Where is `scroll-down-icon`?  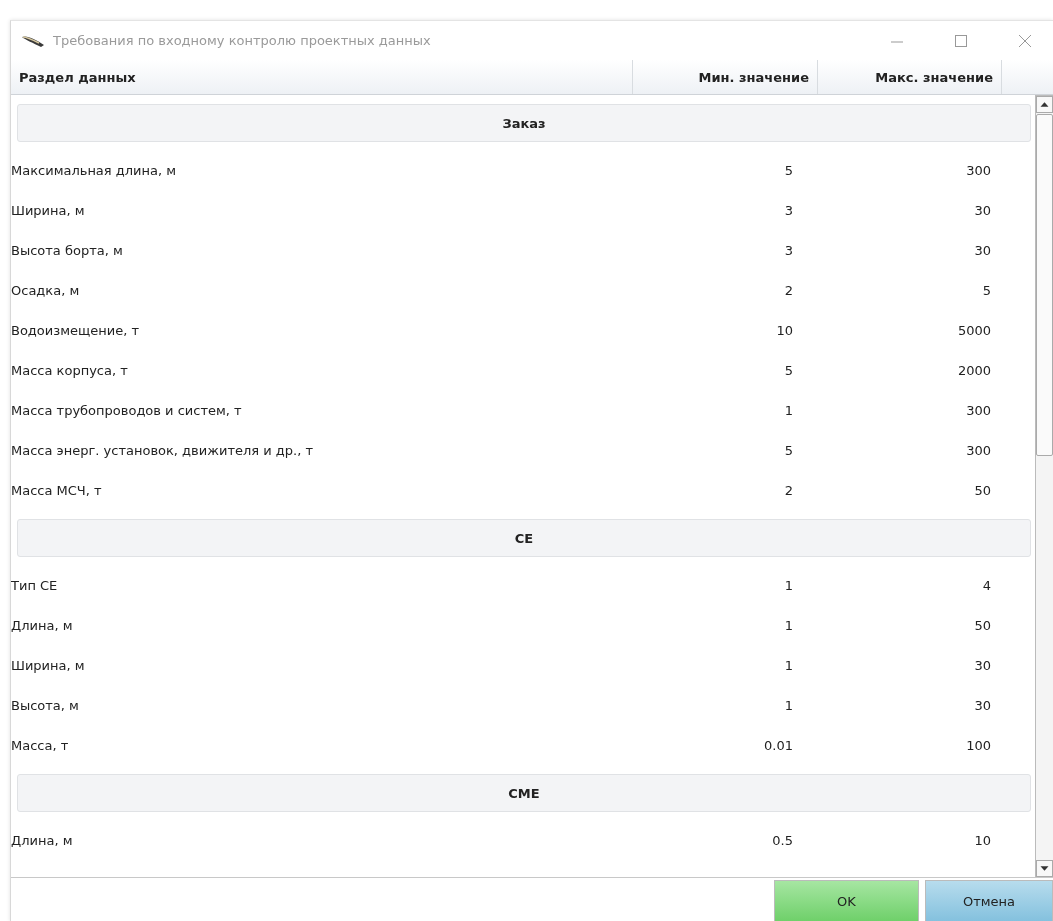 scroll-down-icon is located at coordinates (1044, 868).